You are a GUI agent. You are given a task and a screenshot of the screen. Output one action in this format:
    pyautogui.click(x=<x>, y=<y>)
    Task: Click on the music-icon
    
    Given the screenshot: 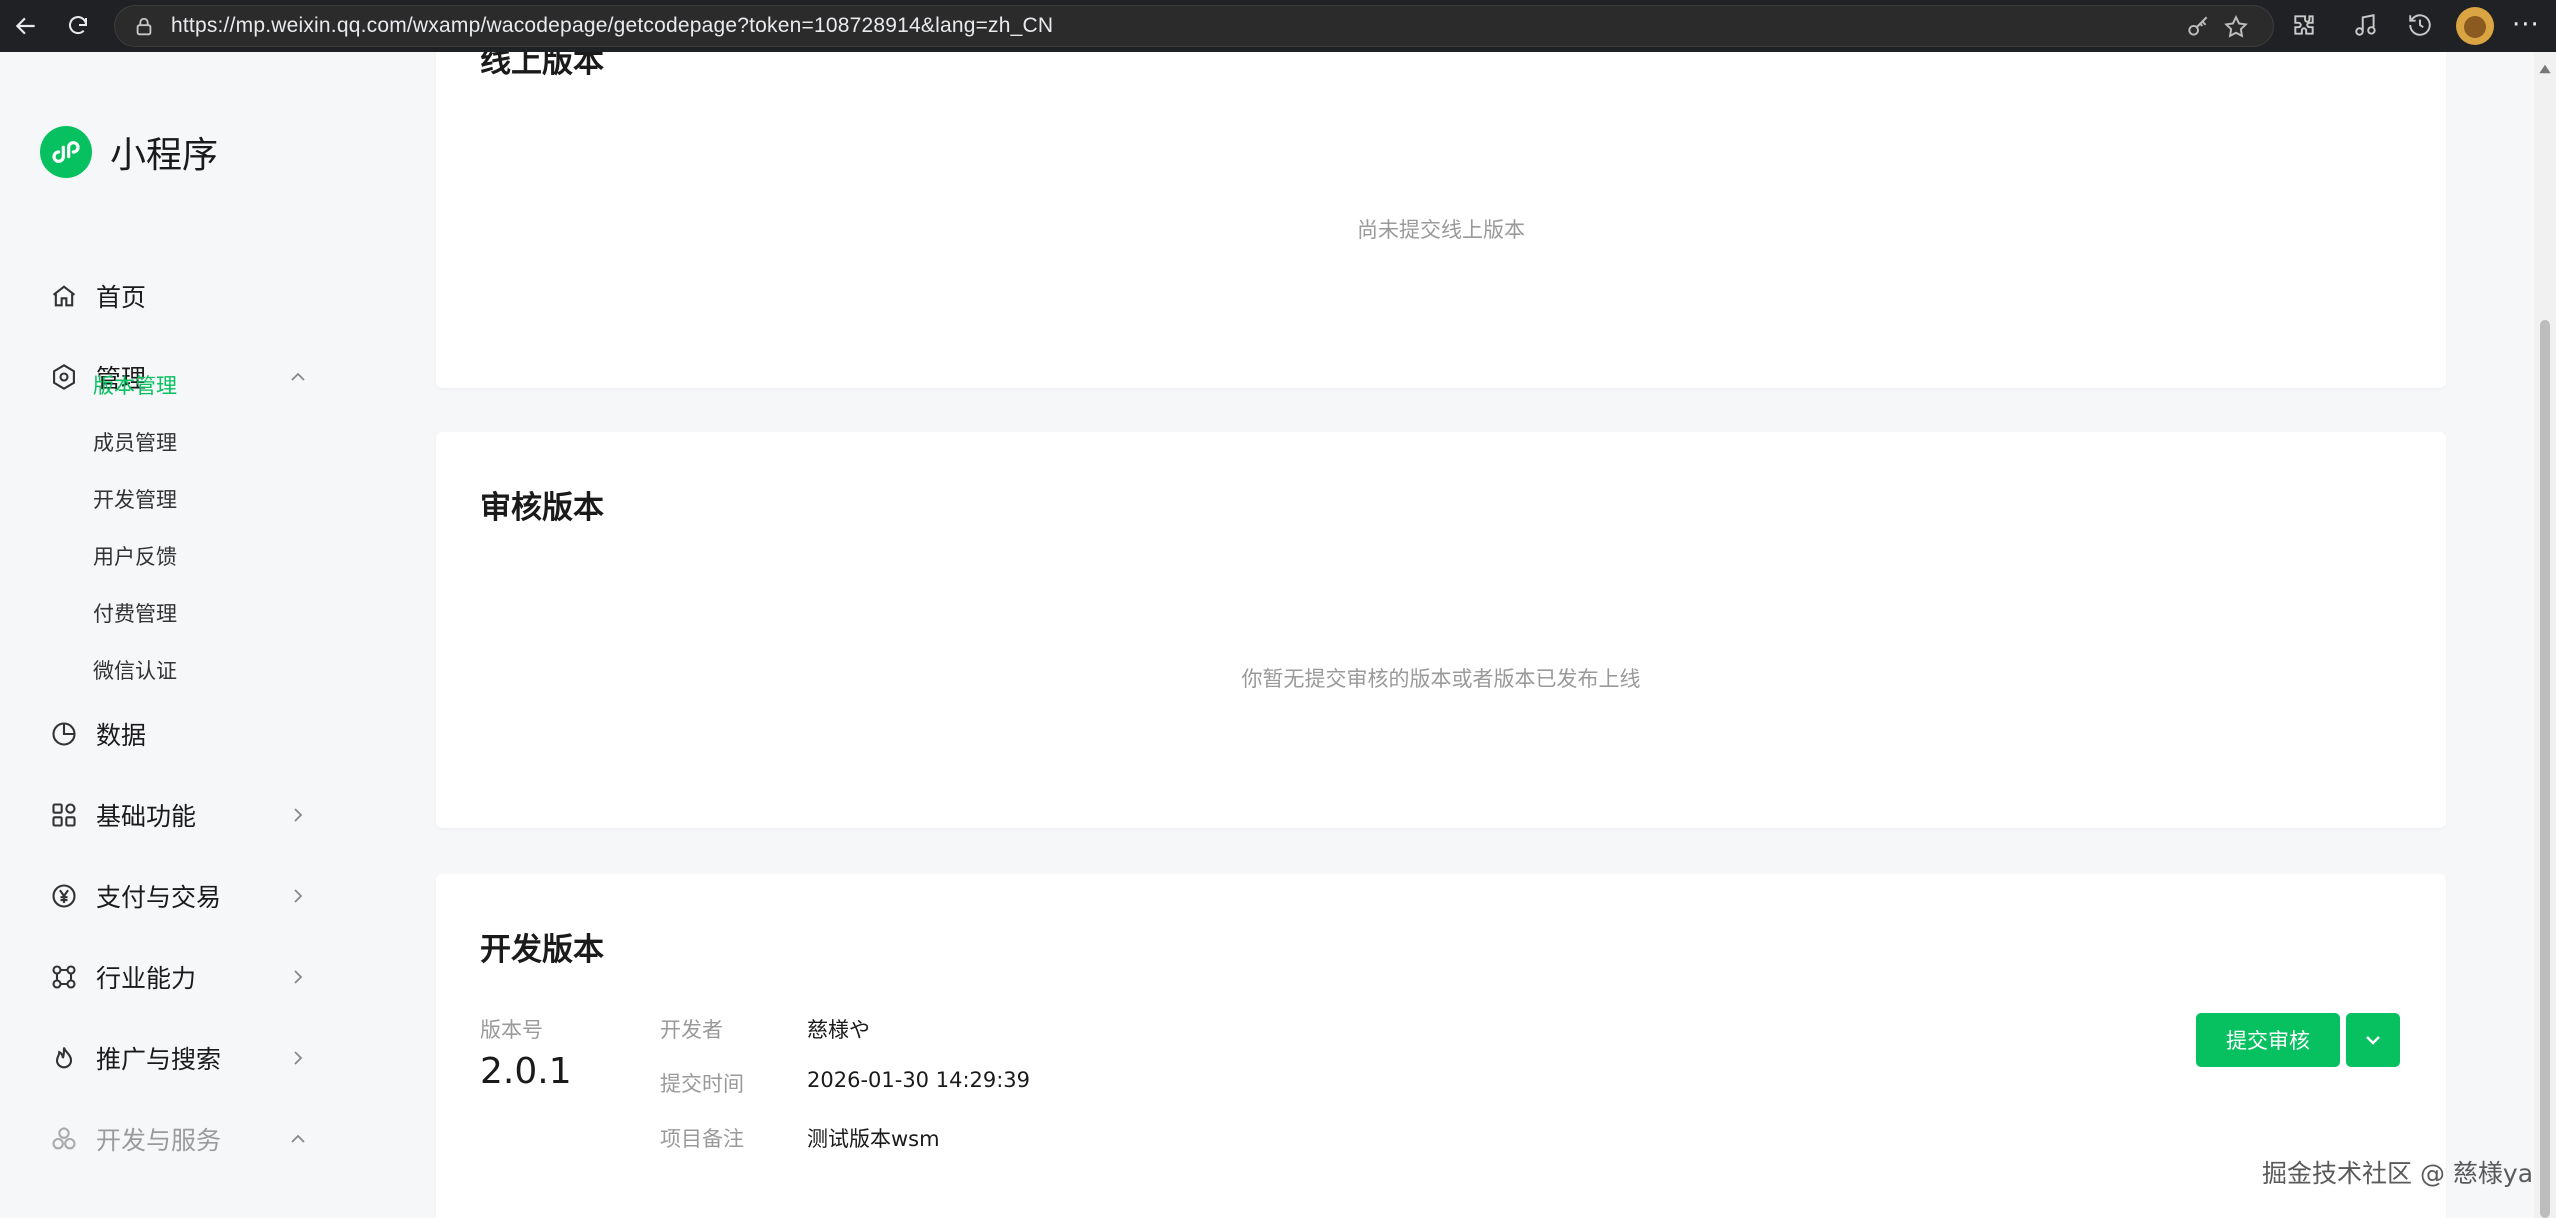 What is the action you would take?
    pyautogui.click(x=2365, y=25)
    